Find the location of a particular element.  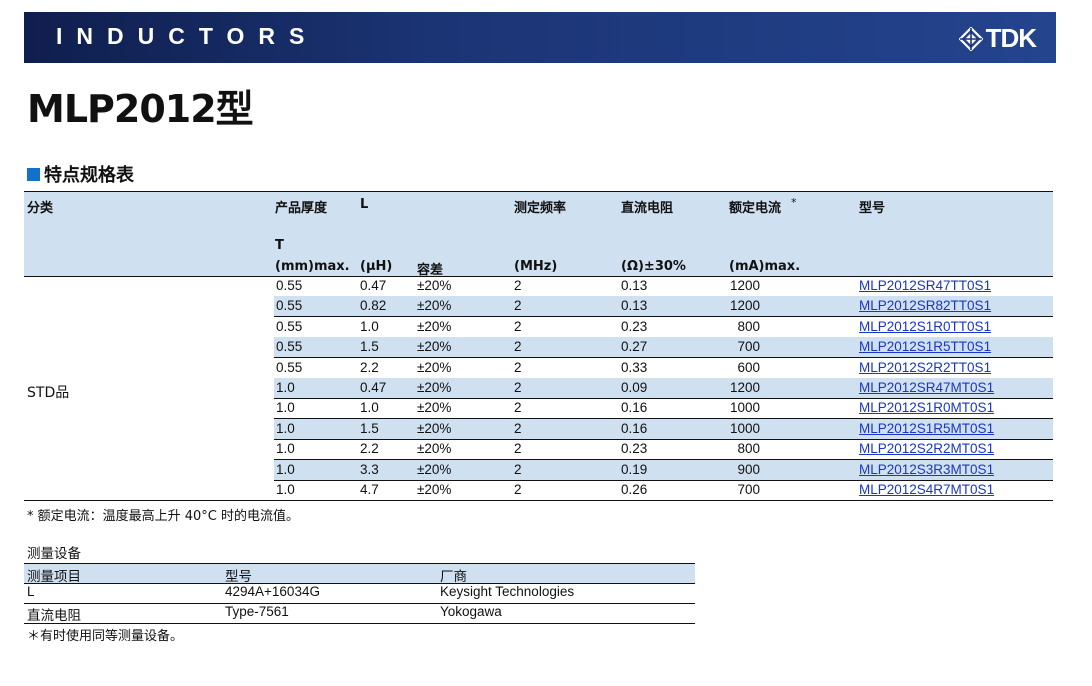

header-model: 型号 is located at coordinates (238, 577).